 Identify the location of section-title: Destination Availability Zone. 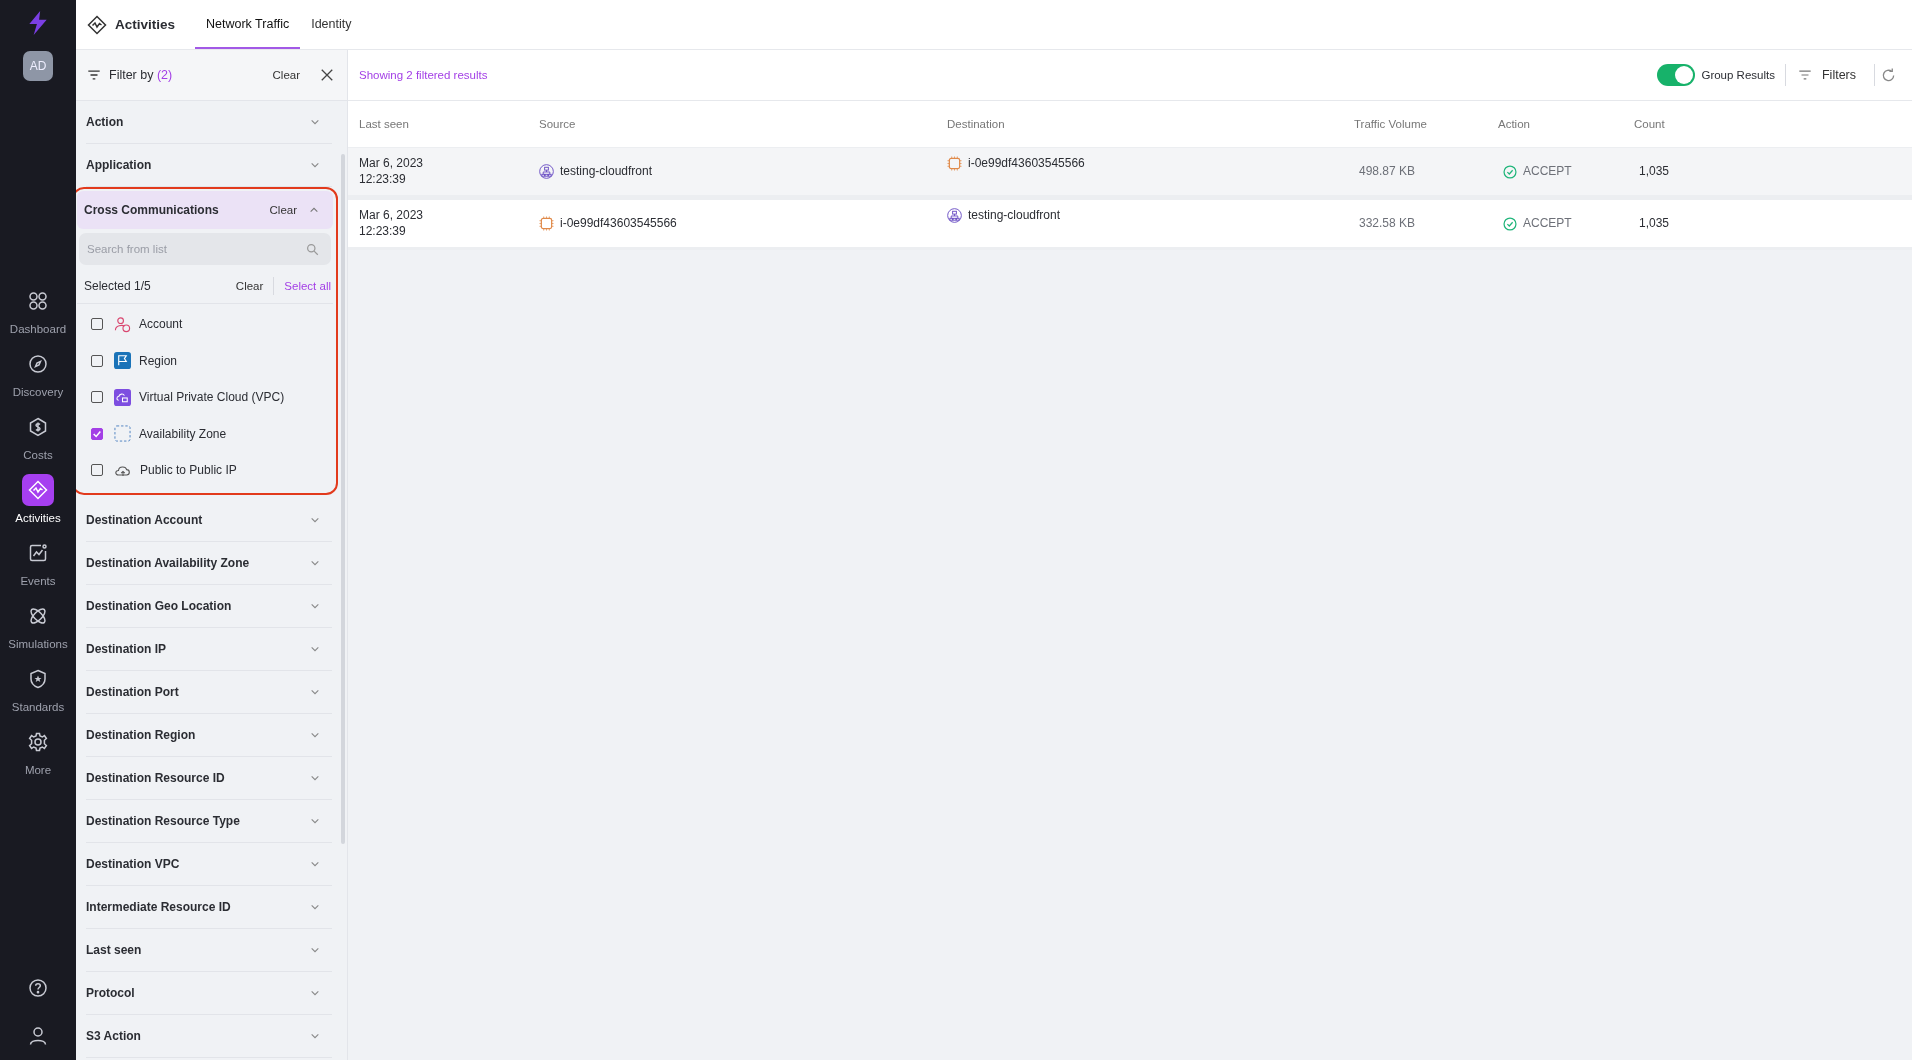
(168, 562).